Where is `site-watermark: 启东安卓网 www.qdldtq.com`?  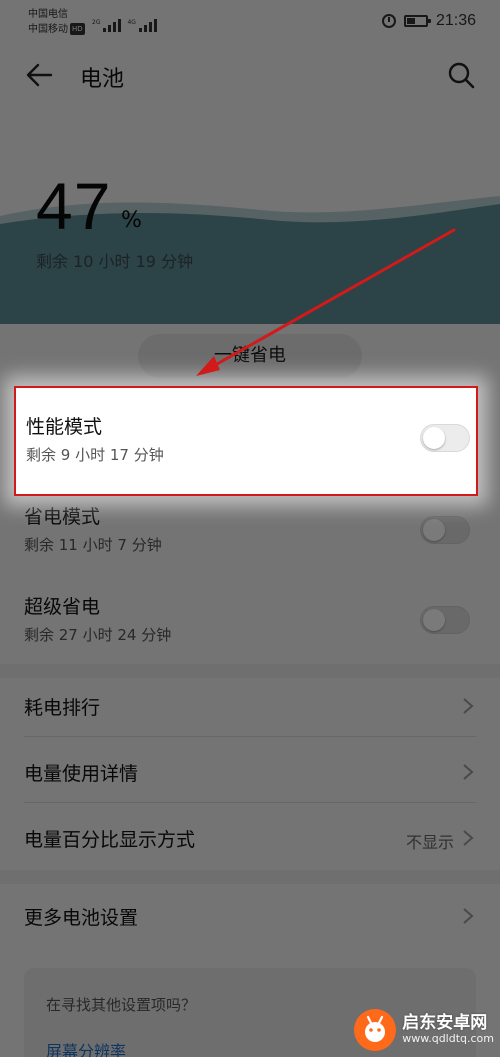 site-watermark: 启东安卓网 www.qdldtq.com is located at coordinates (423, 1030).